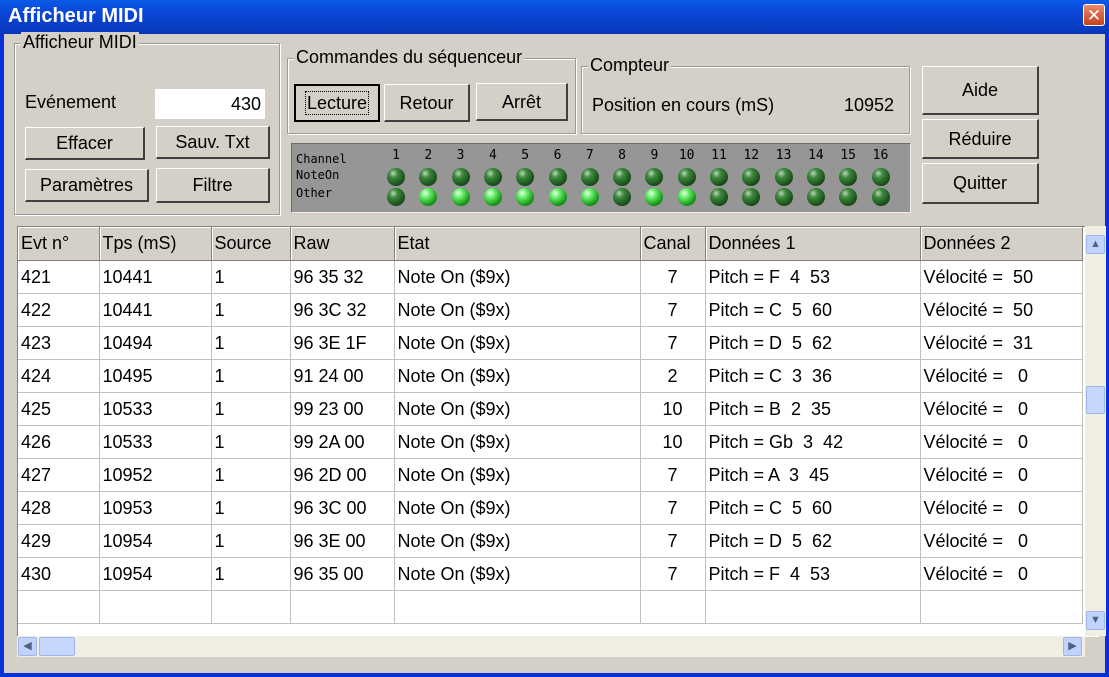 This screenshot has width=1109, height=677. I want to click on channel-number: 1, so click(396, 155).